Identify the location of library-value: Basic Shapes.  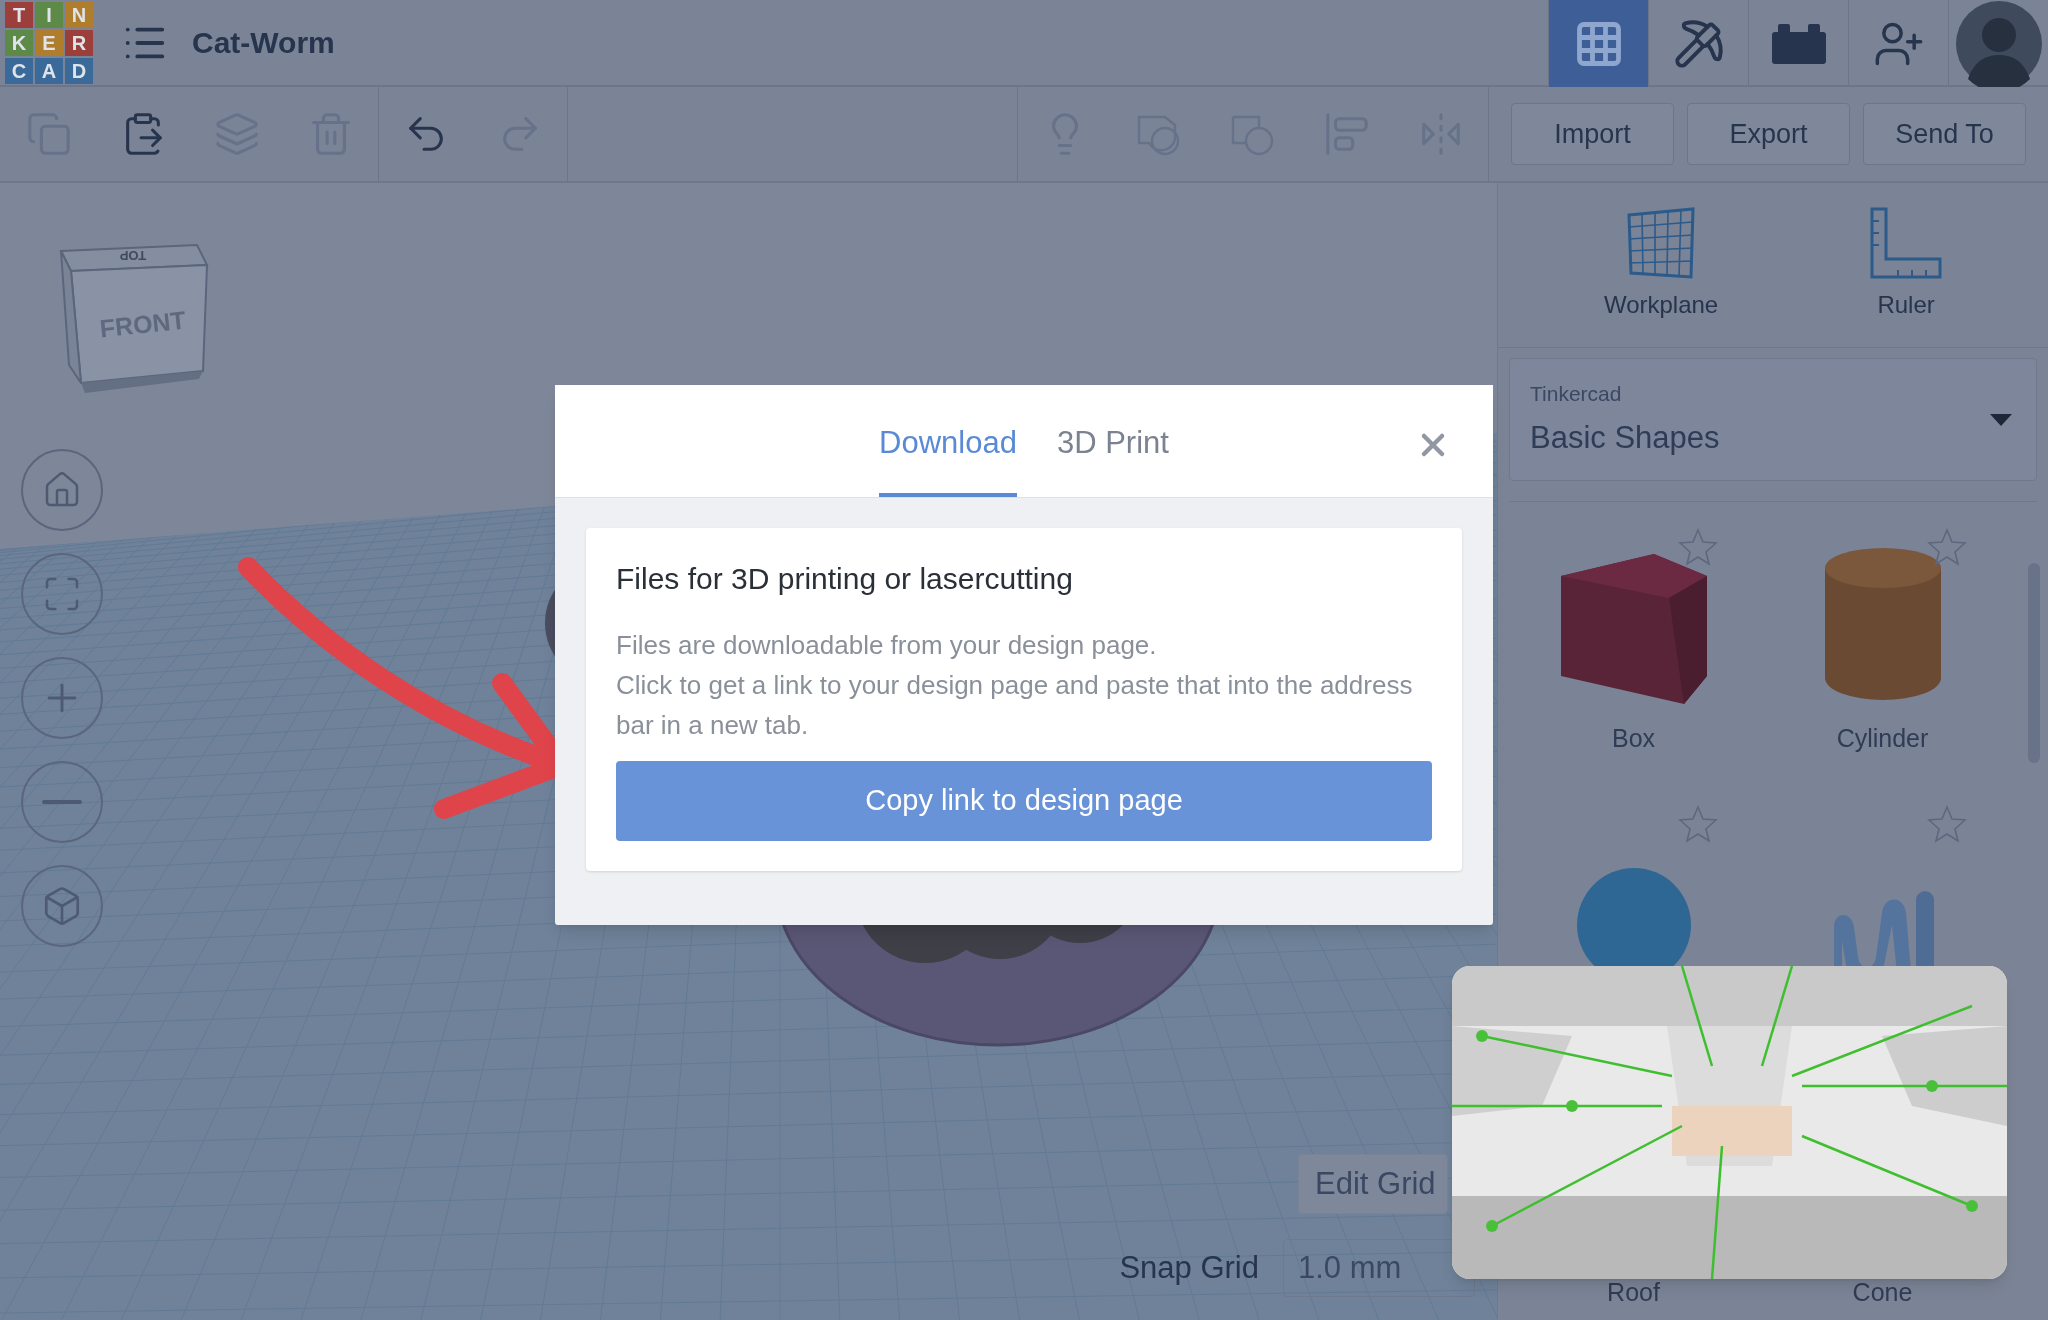
(1625, 438).